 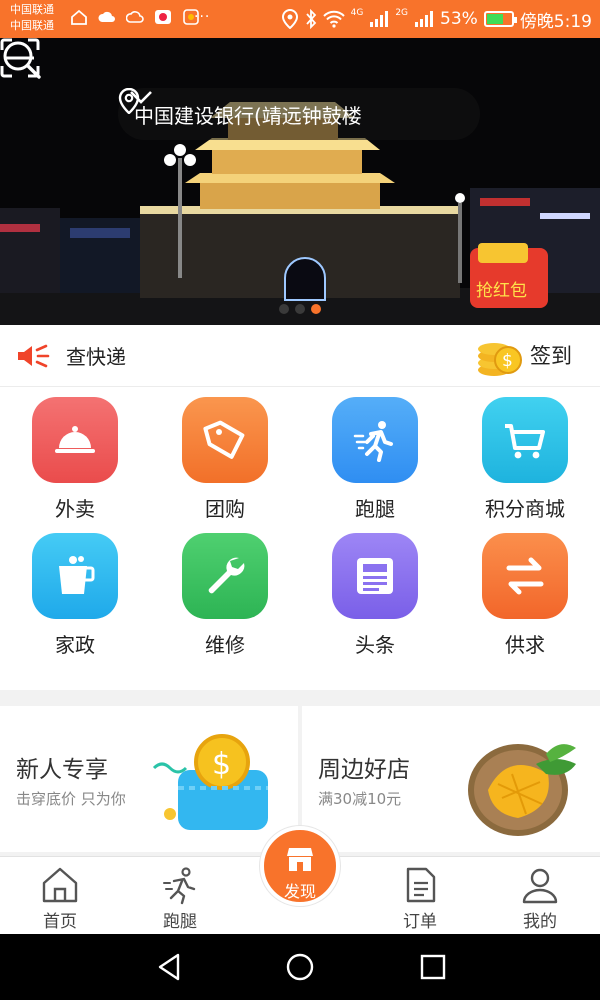 I want to click on nav-discover-label: 发现, so click(x=299, y=891).